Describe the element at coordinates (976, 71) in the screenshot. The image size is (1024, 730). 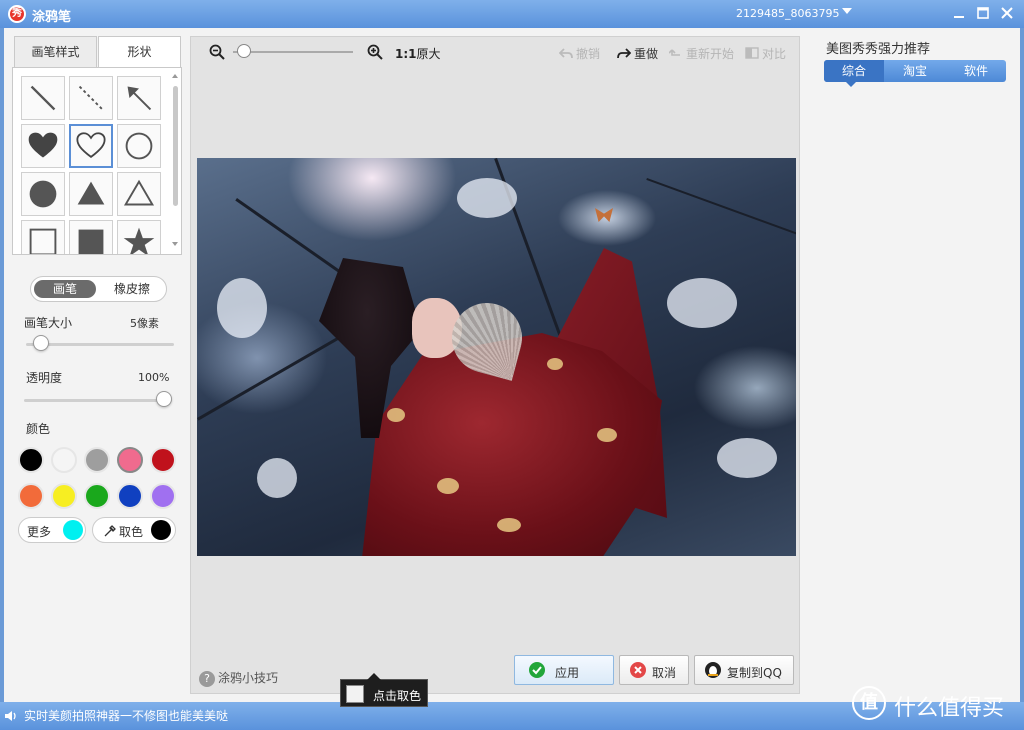
I see `tab-software: 软件` at that location.